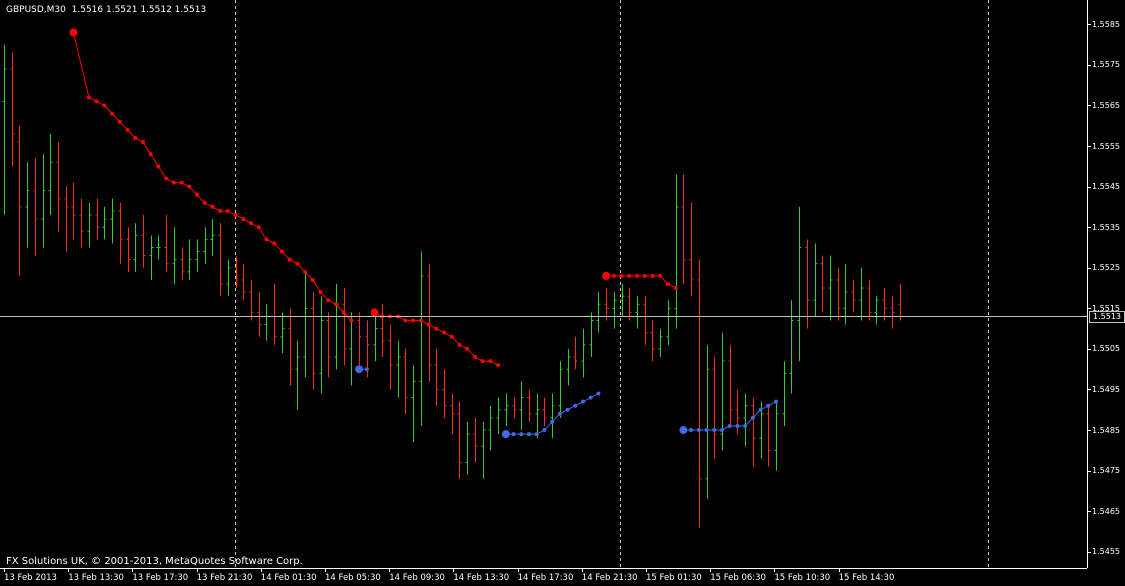 The width and height of the screenshot is (1125, 586). What do you see at coordinates (674, 578) in the screenshot?
I see `time-tick-label: 15 Feb 01:30` at bounding box center [674, 578].